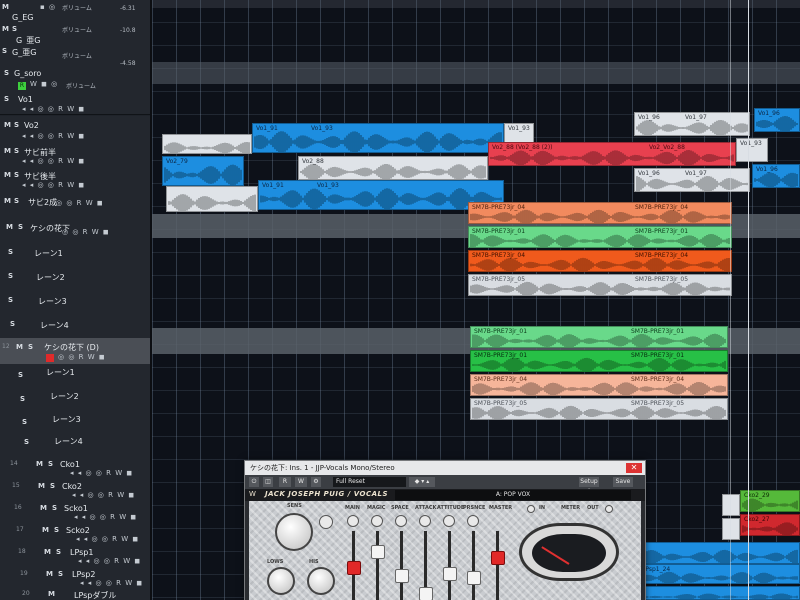 The image size is (800, 600). Describe the element at coordinates (50, 277) in the screenshot. I see `lane-name: レーン2` at that location.